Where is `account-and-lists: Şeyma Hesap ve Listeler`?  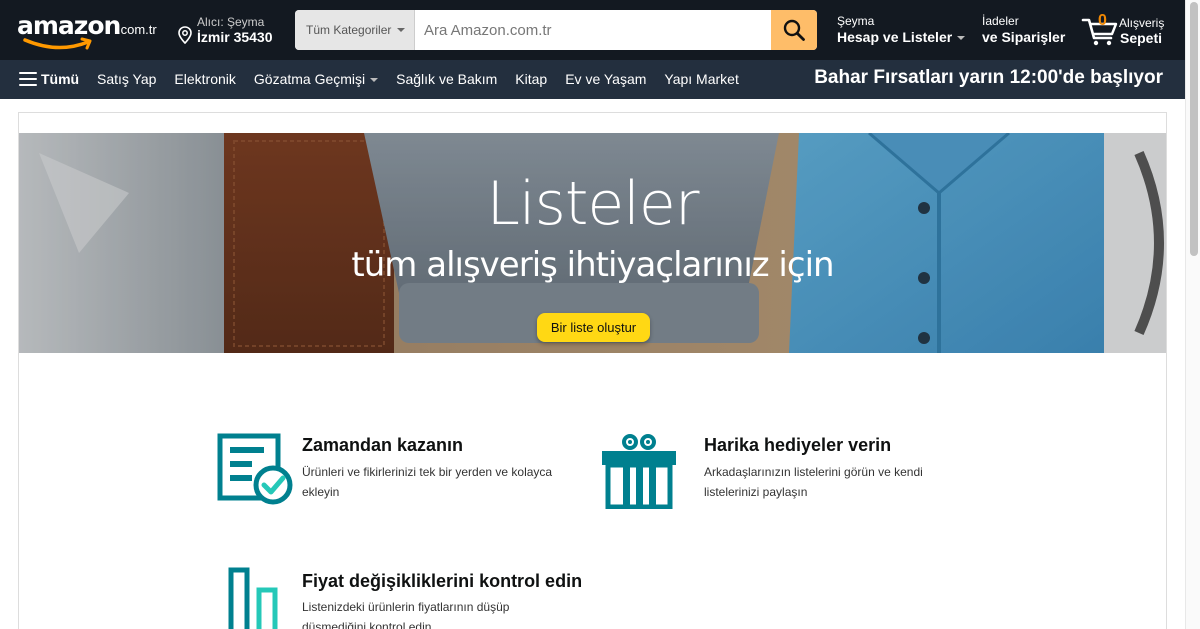
account-and-lists: Şeyma Hesap ve Listeler is located at coordinates (901, 30).